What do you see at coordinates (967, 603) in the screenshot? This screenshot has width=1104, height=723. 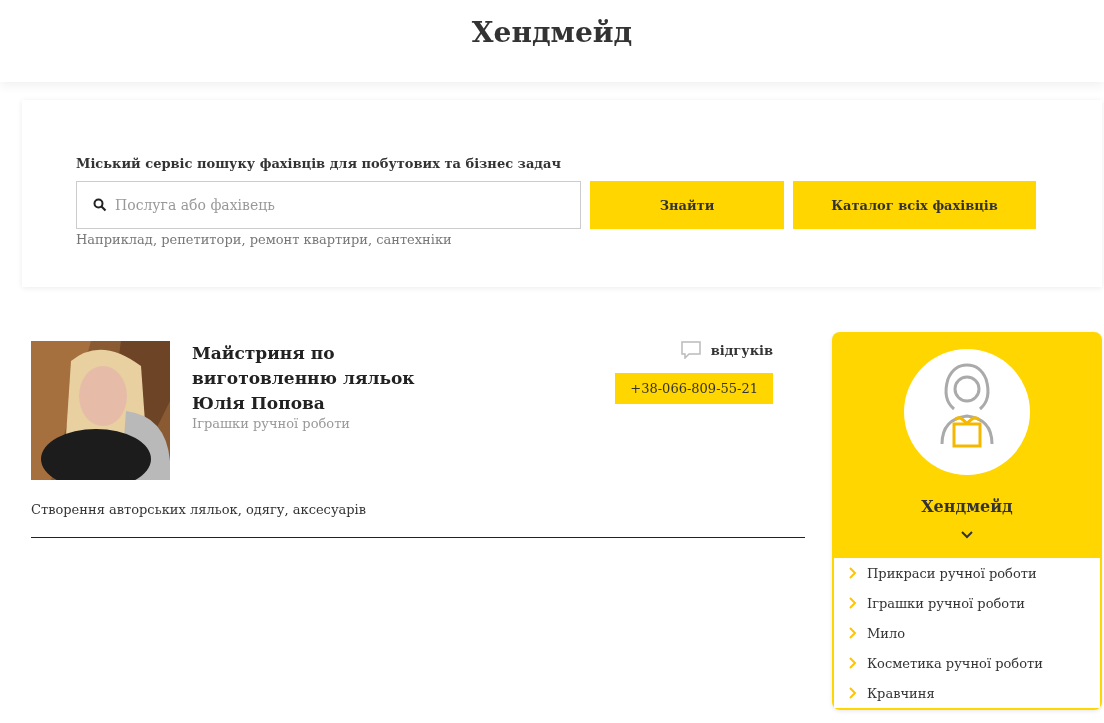 I see `subcategory-link: Іграшки ручної роботи` at bounding box center [967, 603].